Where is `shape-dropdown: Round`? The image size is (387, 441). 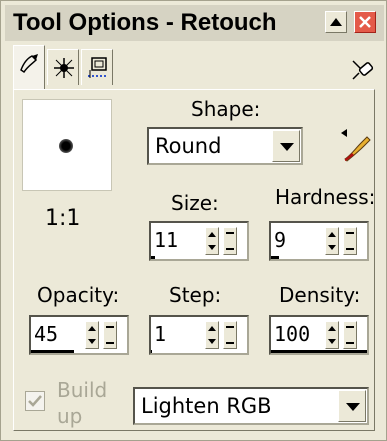 shape-dropdown: Round is located at coordinates (225, 146).